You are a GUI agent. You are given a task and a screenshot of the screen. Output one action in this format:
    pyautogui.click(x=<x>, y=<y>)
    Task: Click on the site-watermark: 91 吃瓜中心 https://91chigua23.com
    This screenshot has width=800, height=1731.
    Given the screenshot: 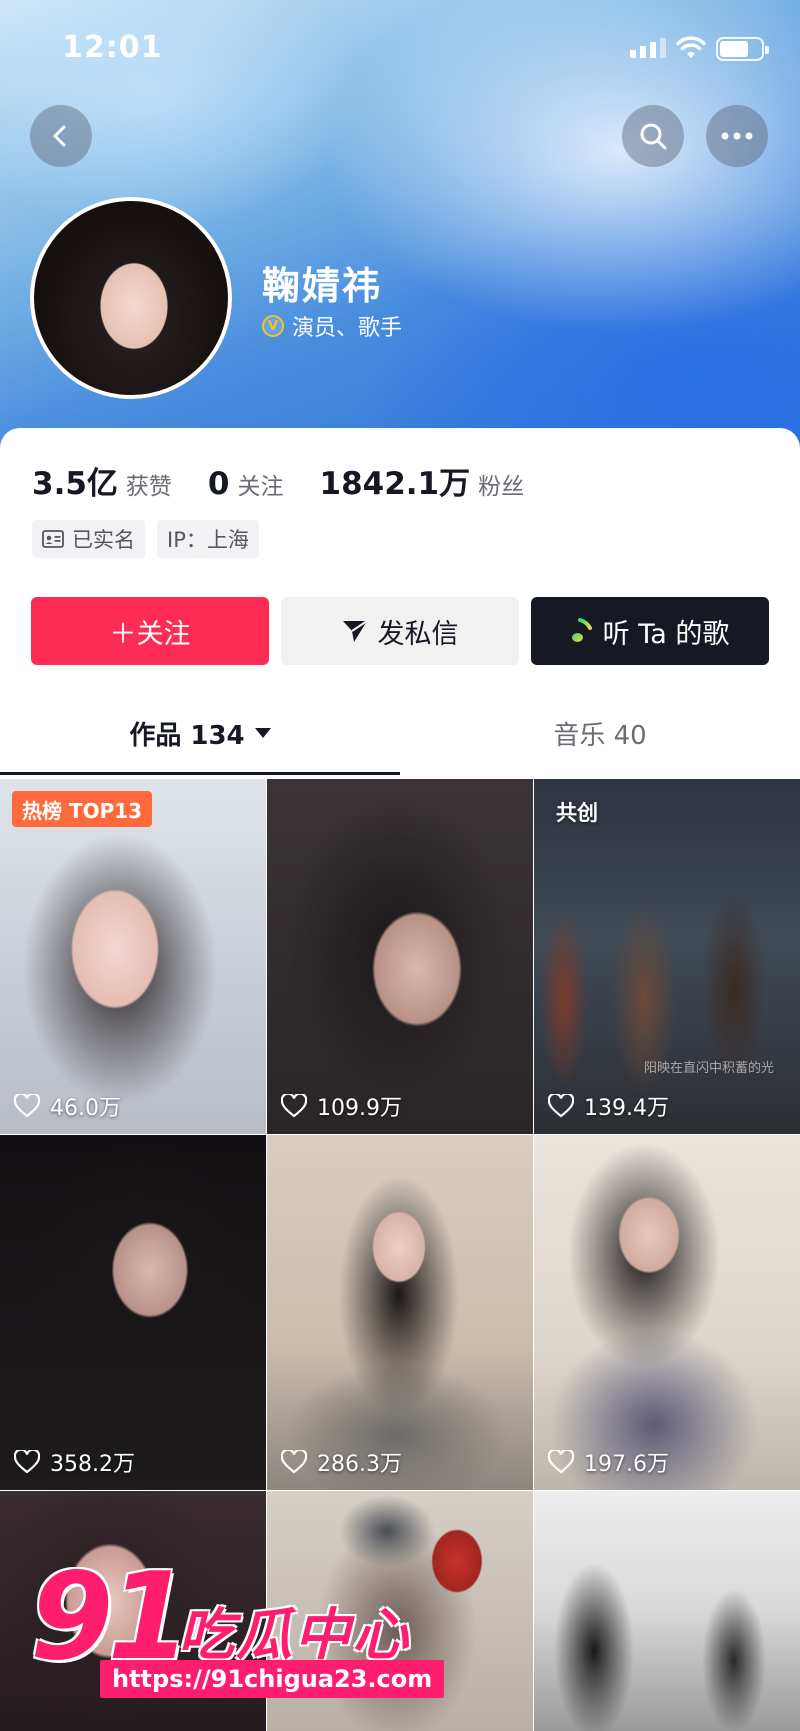 What is the action you would take?
    pyautogui.click(x=240, y=1639)
    